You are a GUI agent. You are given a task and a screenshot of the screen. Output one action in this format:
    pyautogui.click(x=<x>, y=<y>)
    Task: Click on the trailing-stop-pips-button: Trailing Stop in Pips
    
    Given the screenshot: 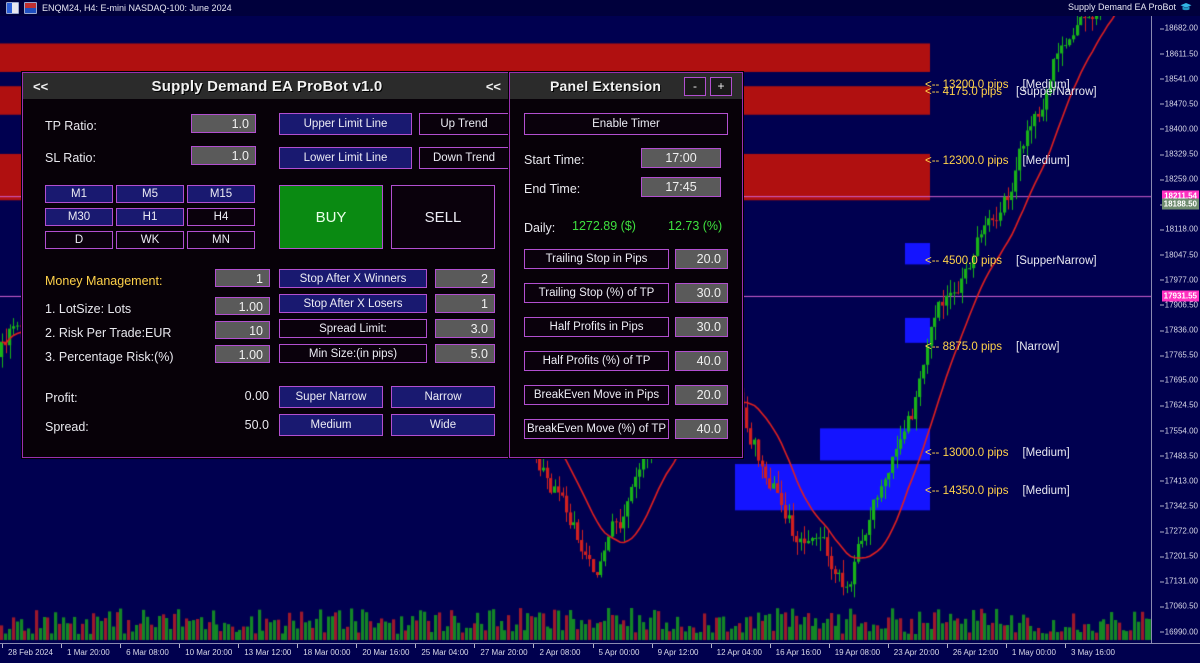 What is the action you would take?
    pyautogui.click(x=596, y=259)
    